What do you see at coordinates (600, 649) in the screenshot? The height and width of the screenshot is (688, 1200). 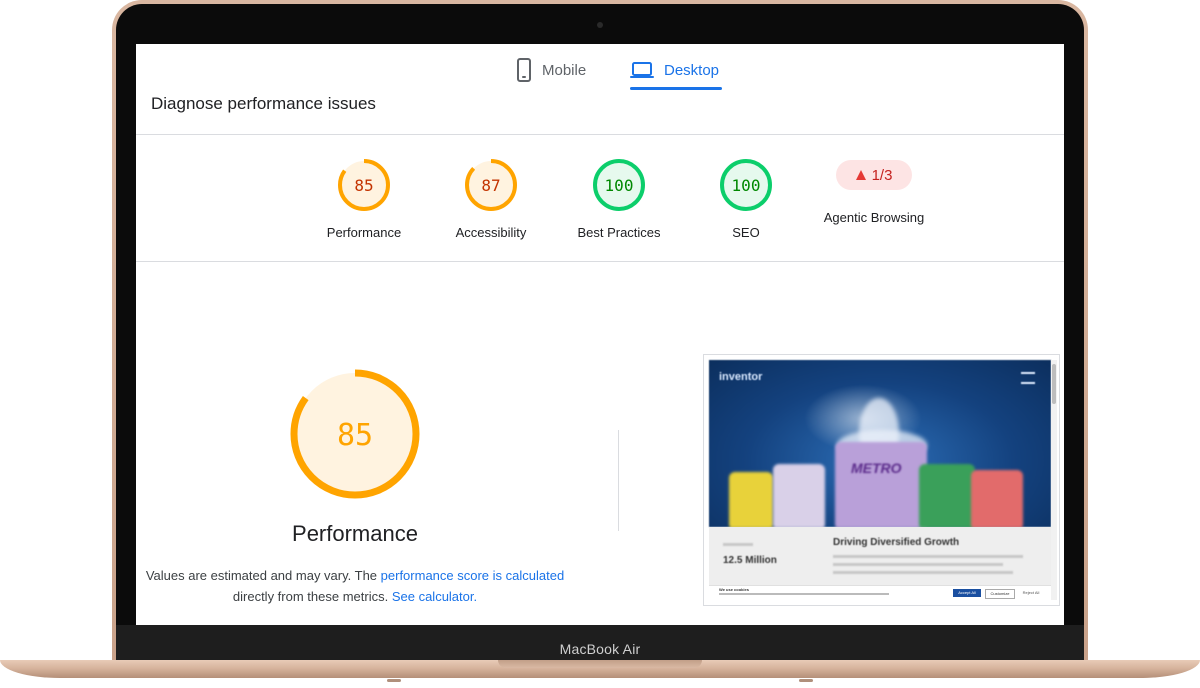 I see `laptop-brand-label: MacBook Air` at bounding box center [600, 649].